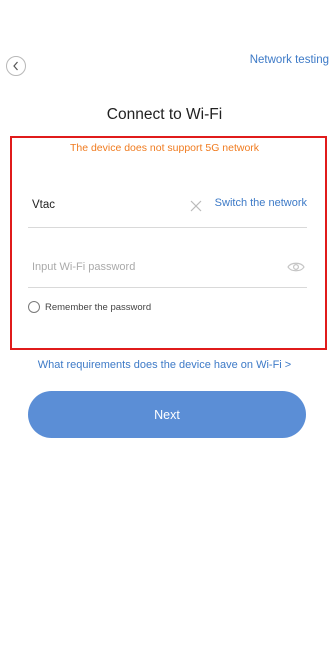 Image resolution: width=329 pixels, height=648 pixels. Describe the element at coordinates (98, 307) in the screenshot. I see `remember-password-label: Remember the password` at that location.